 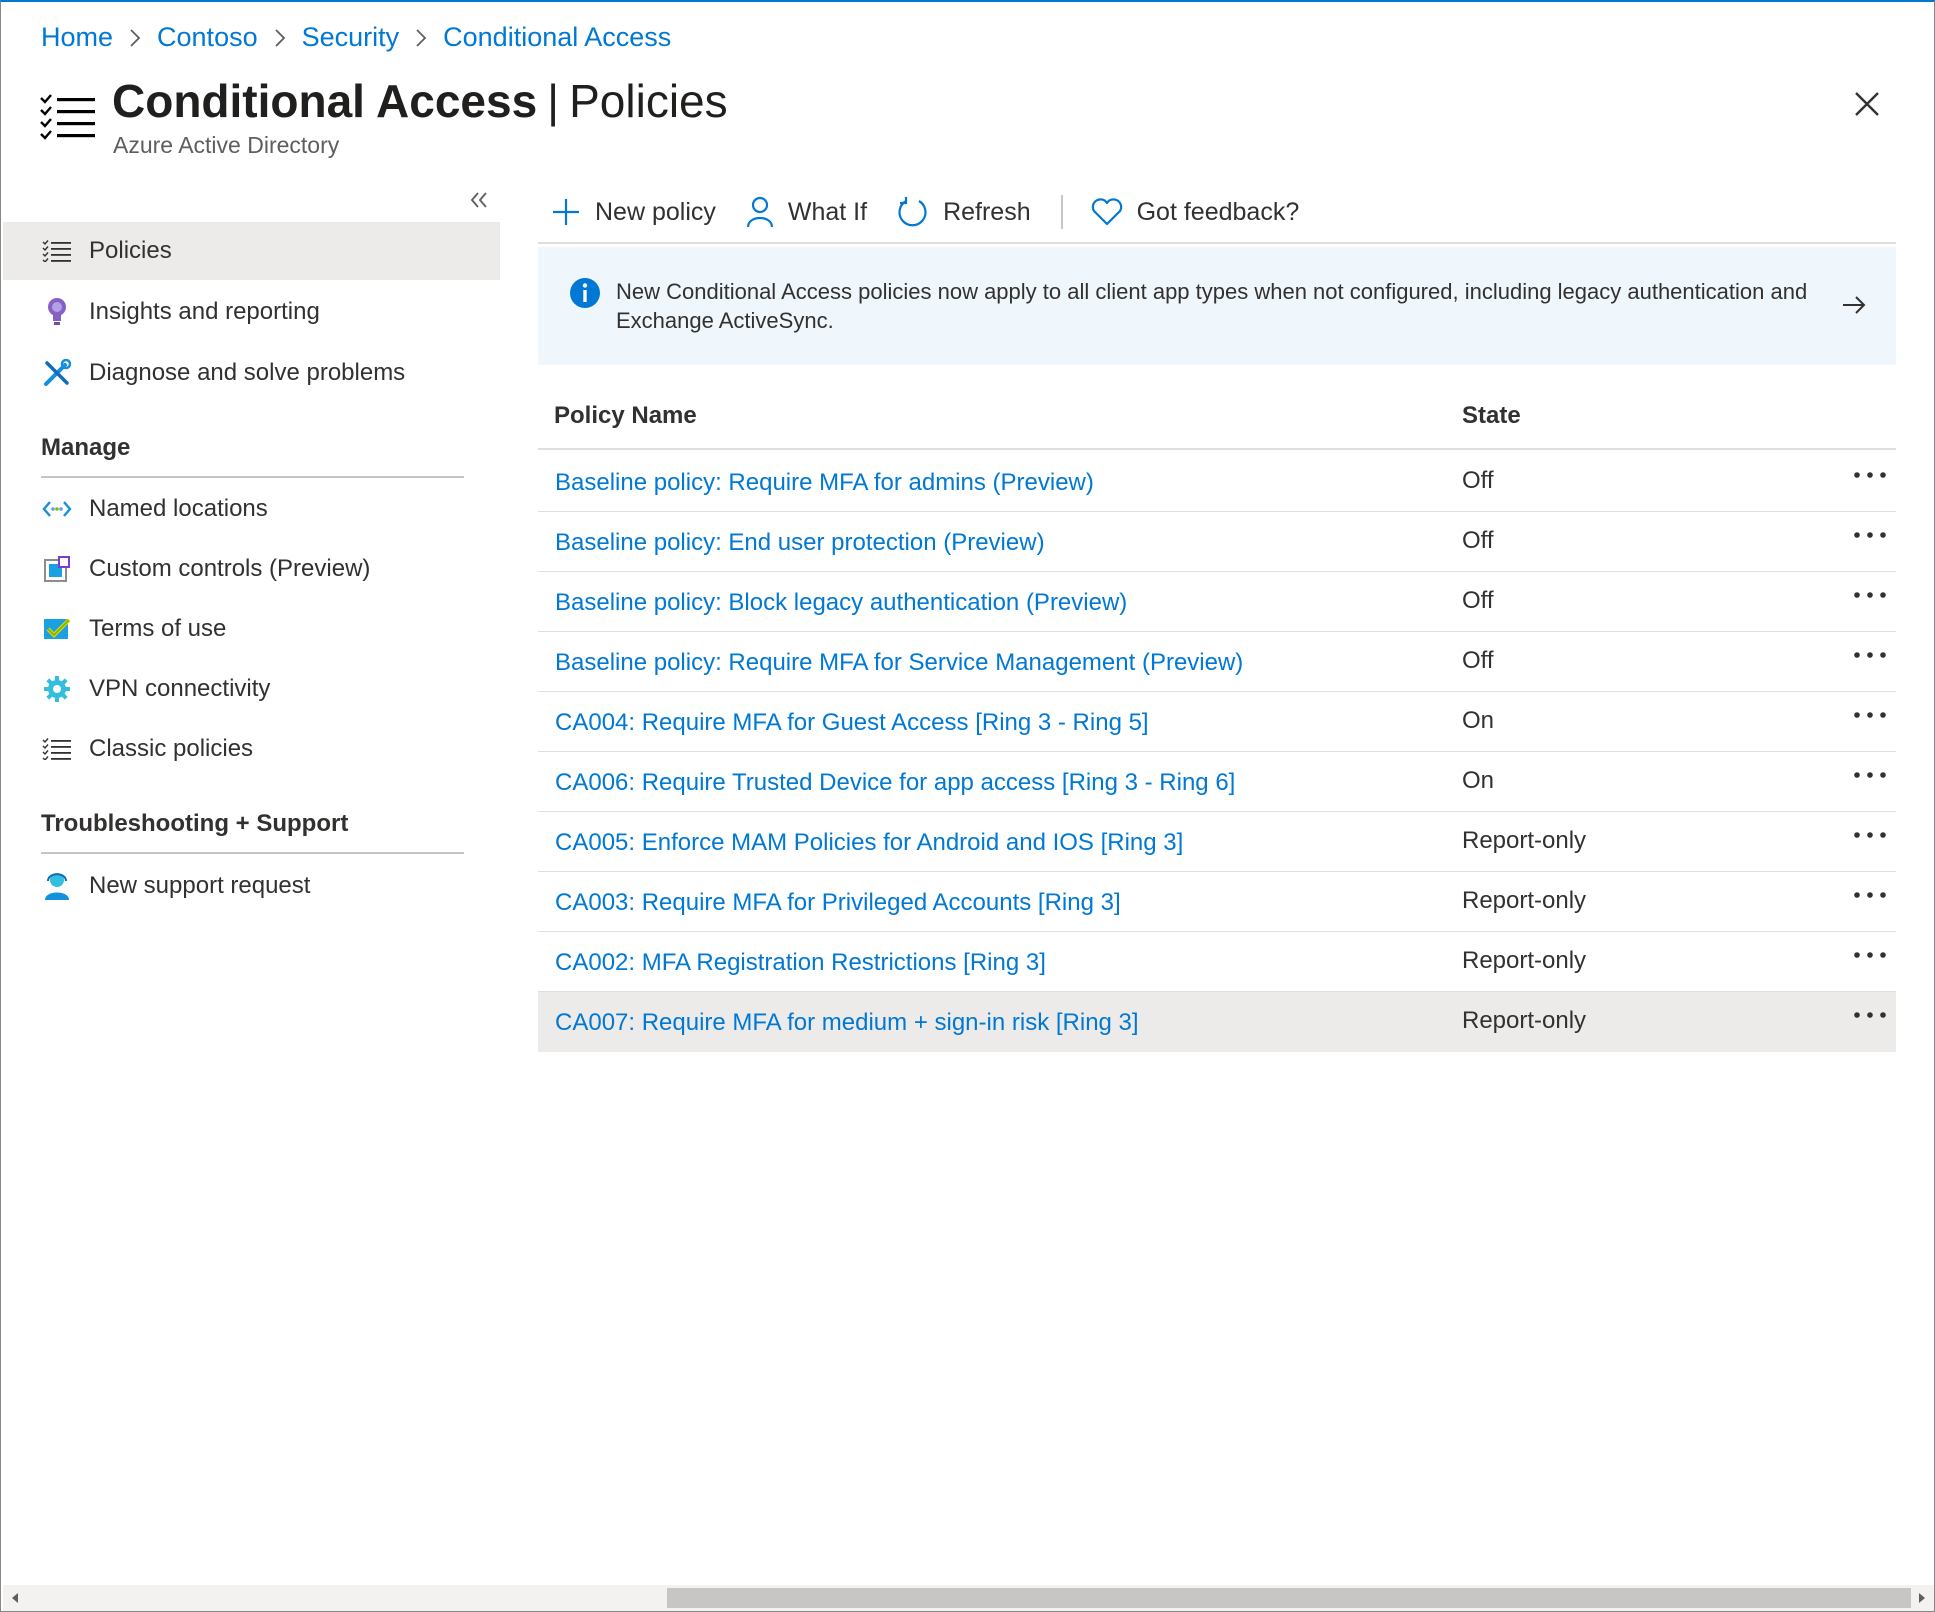 I want to click on column-header-policy-name: Policy Name, so click(x=625, y=416).